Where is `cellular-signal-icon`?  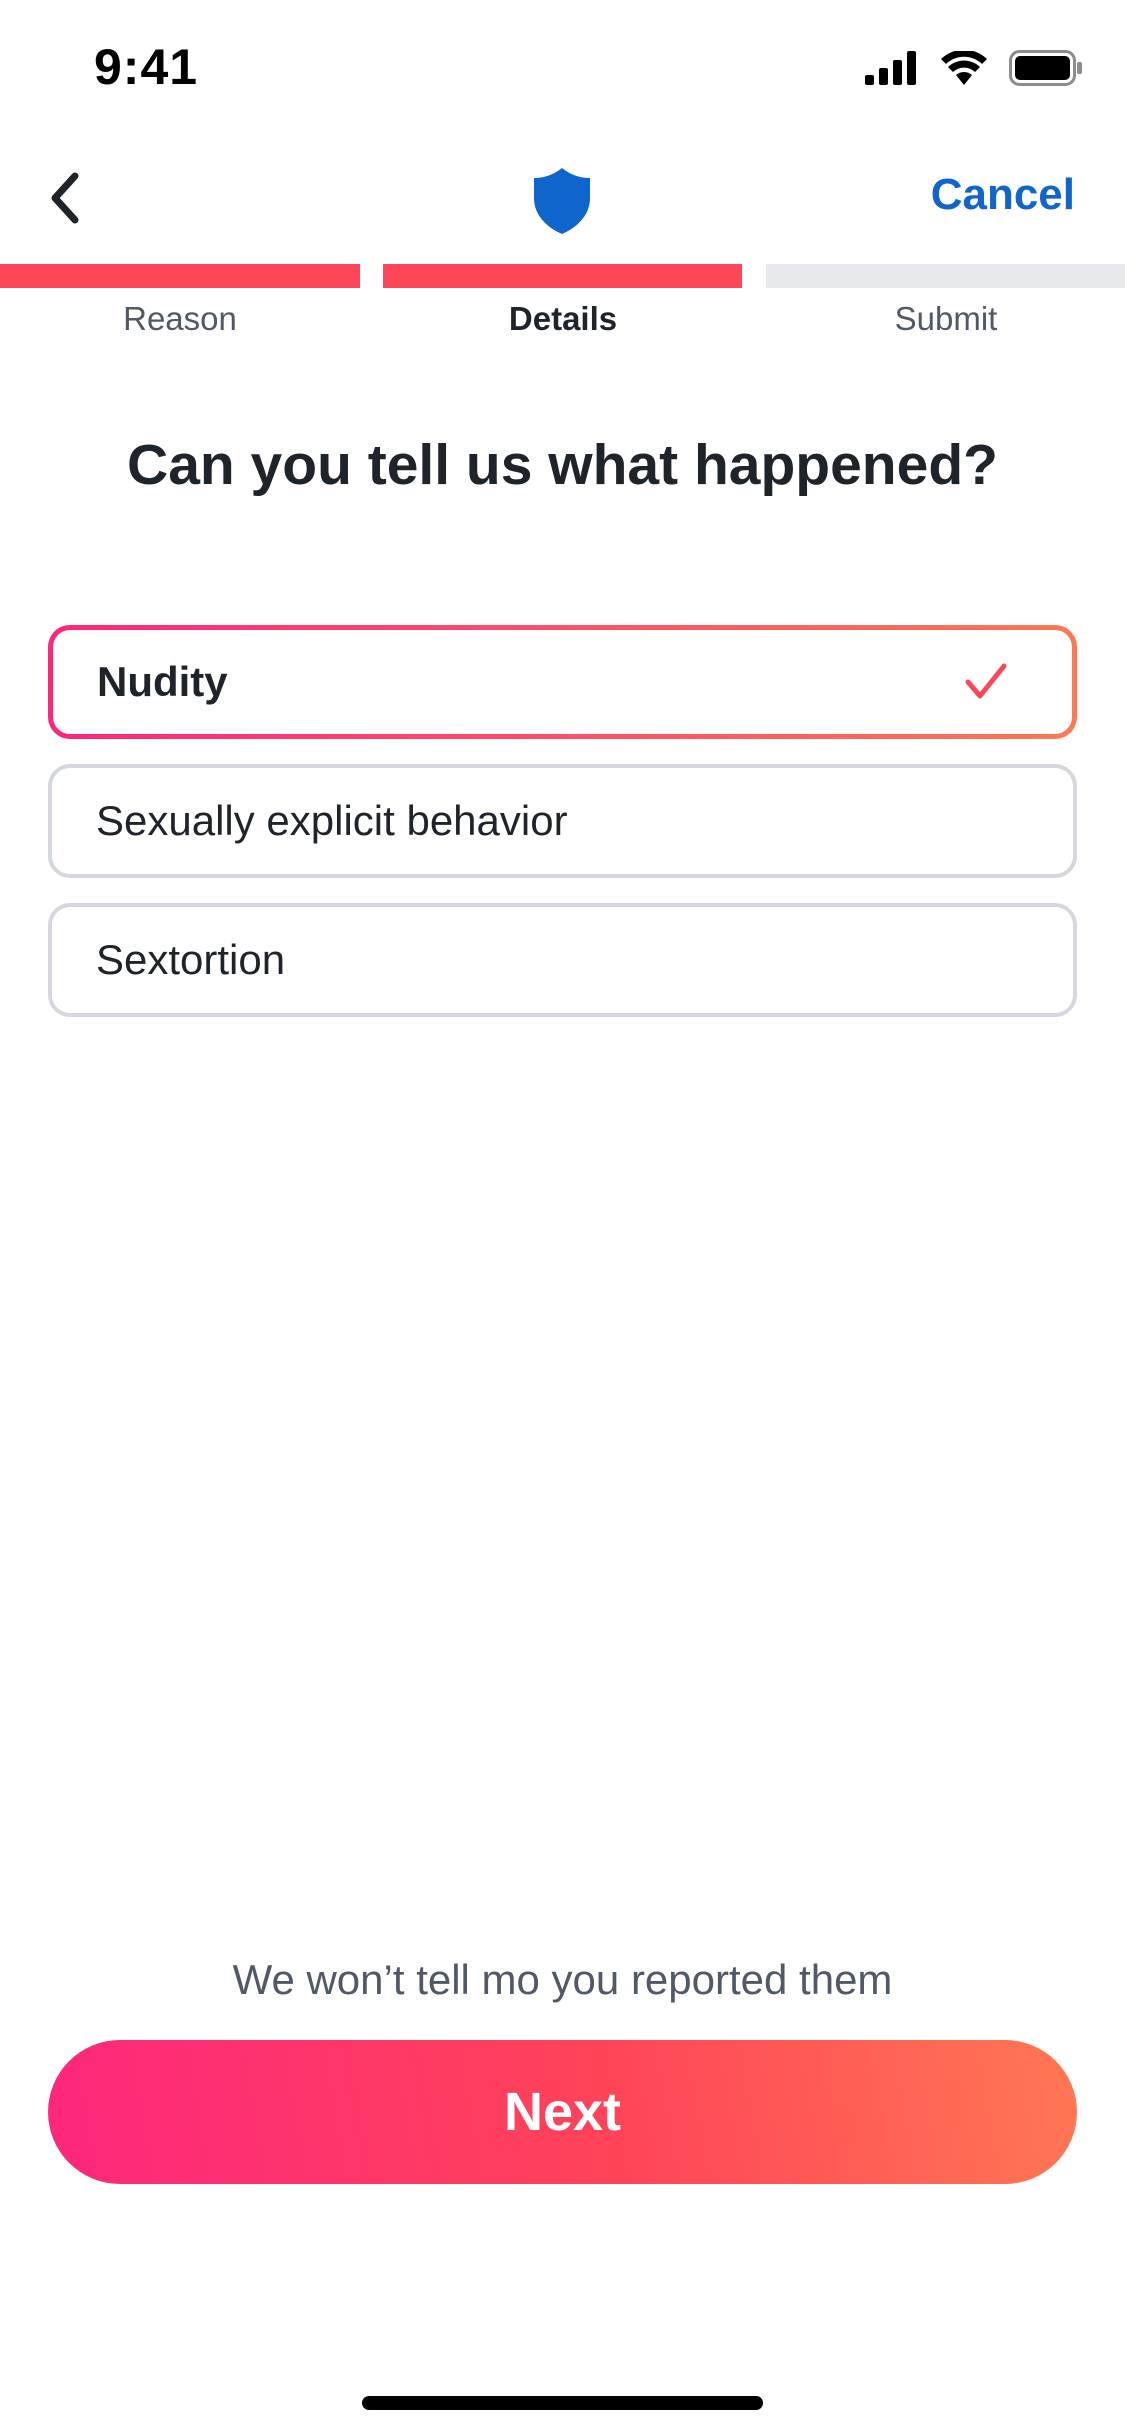 cellular-signal-icon is located at coordinates (892, 70).